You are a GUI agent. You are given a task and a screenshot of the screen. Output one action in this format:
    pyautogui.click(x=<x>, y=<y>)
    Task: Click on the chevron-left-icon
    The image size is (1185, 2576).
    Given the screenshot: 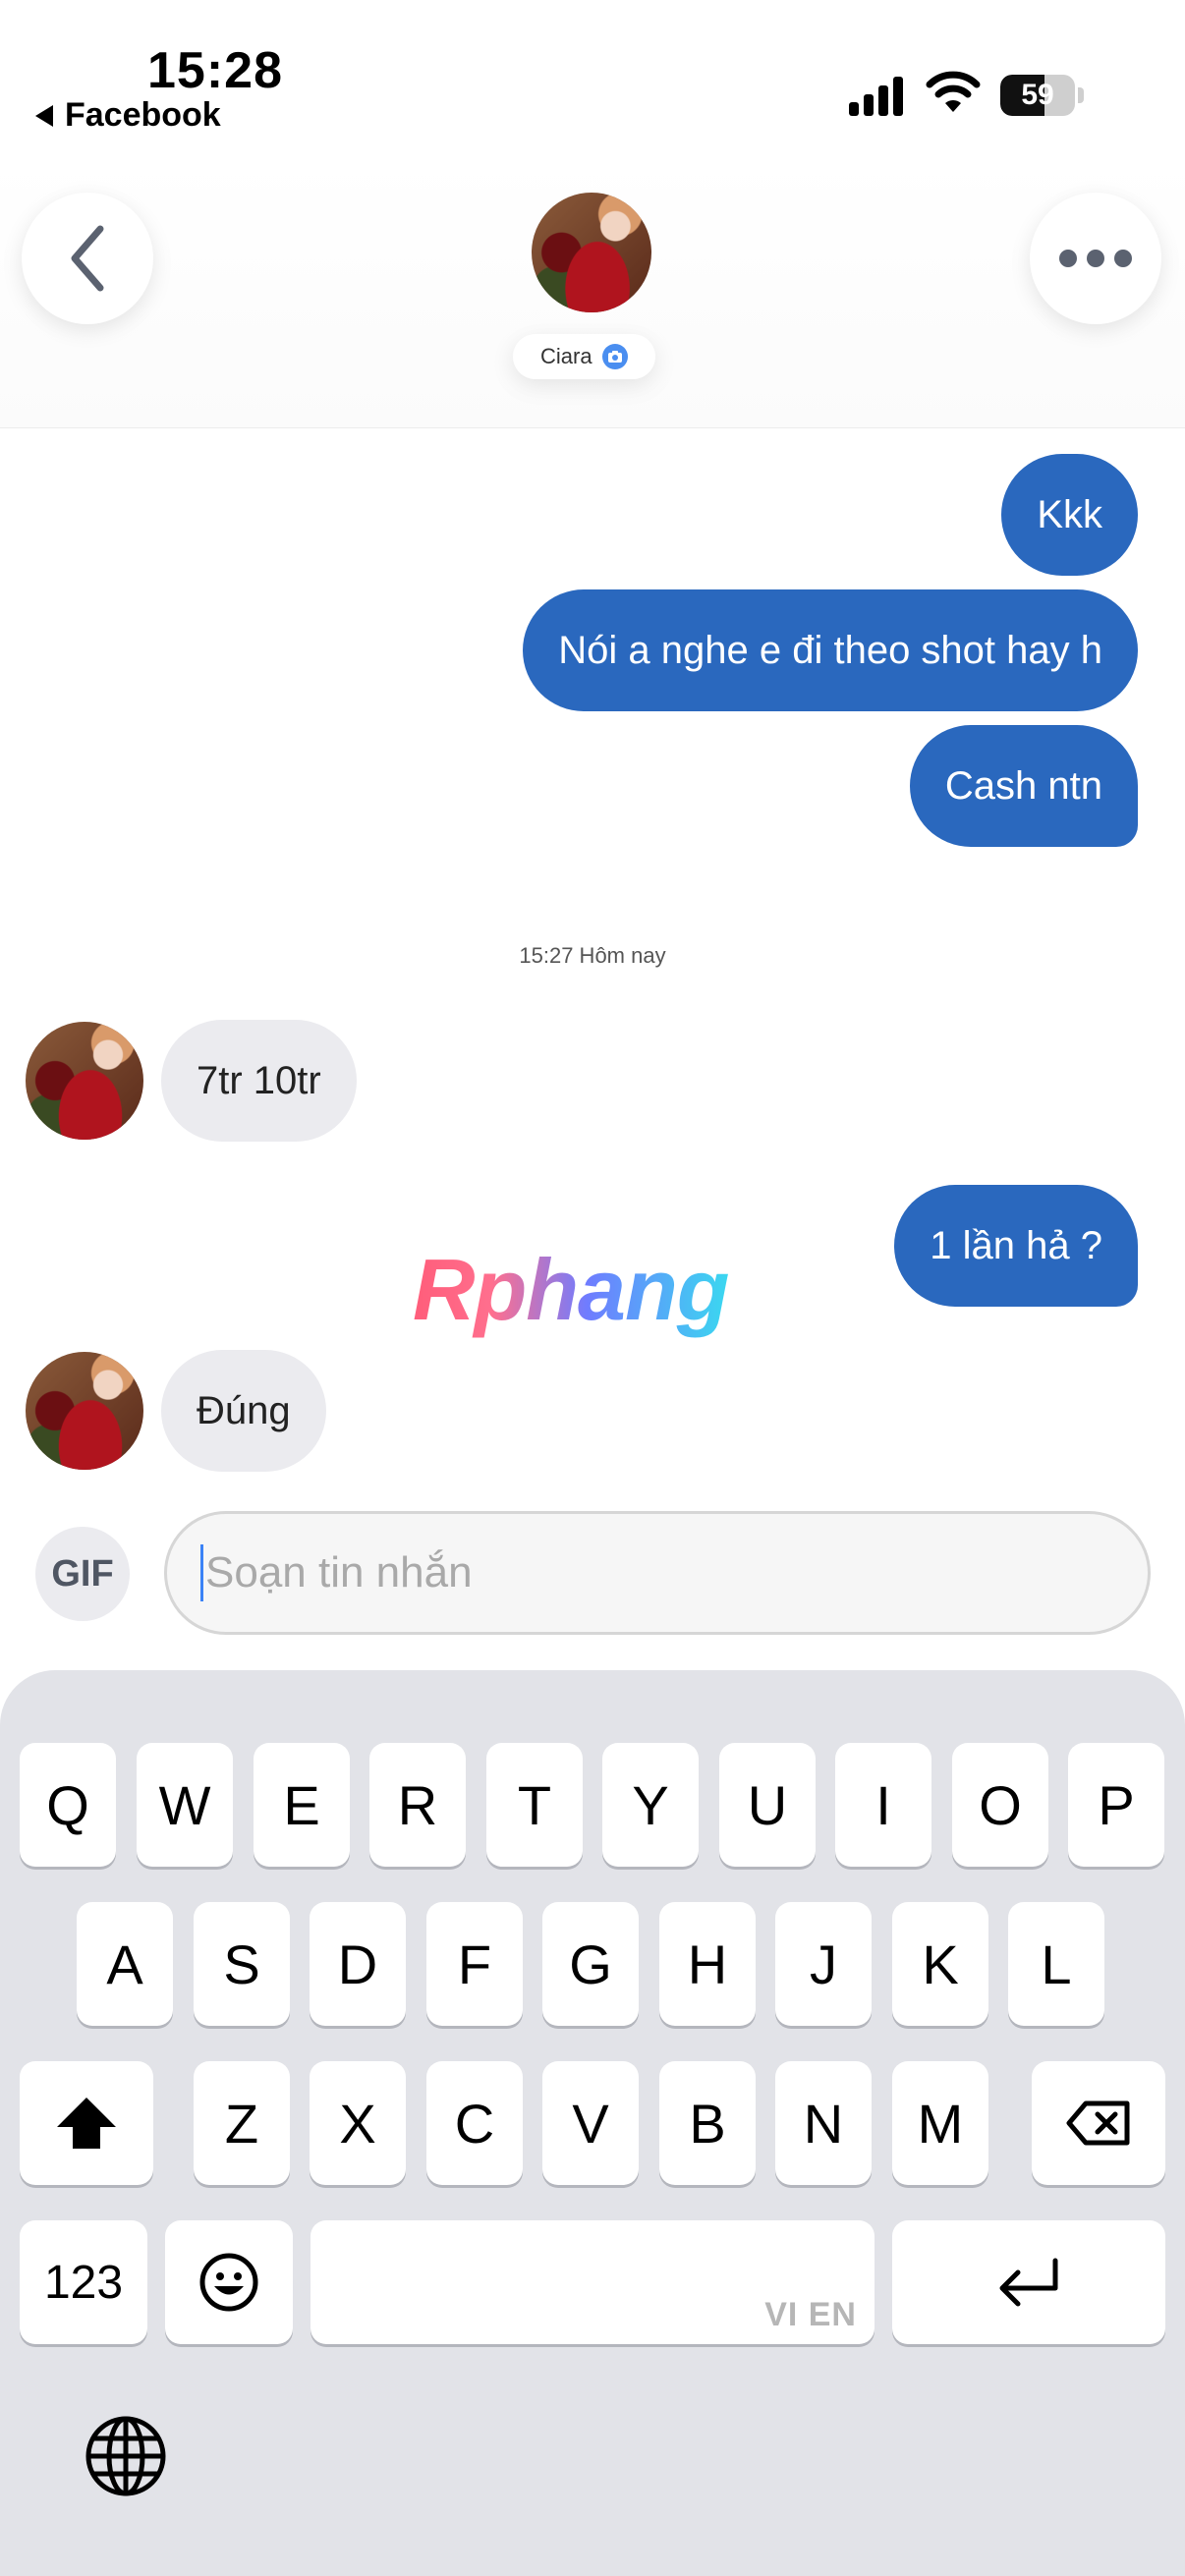 What is the action you would take?
    pyautogui.click(x=88, y=258)
    